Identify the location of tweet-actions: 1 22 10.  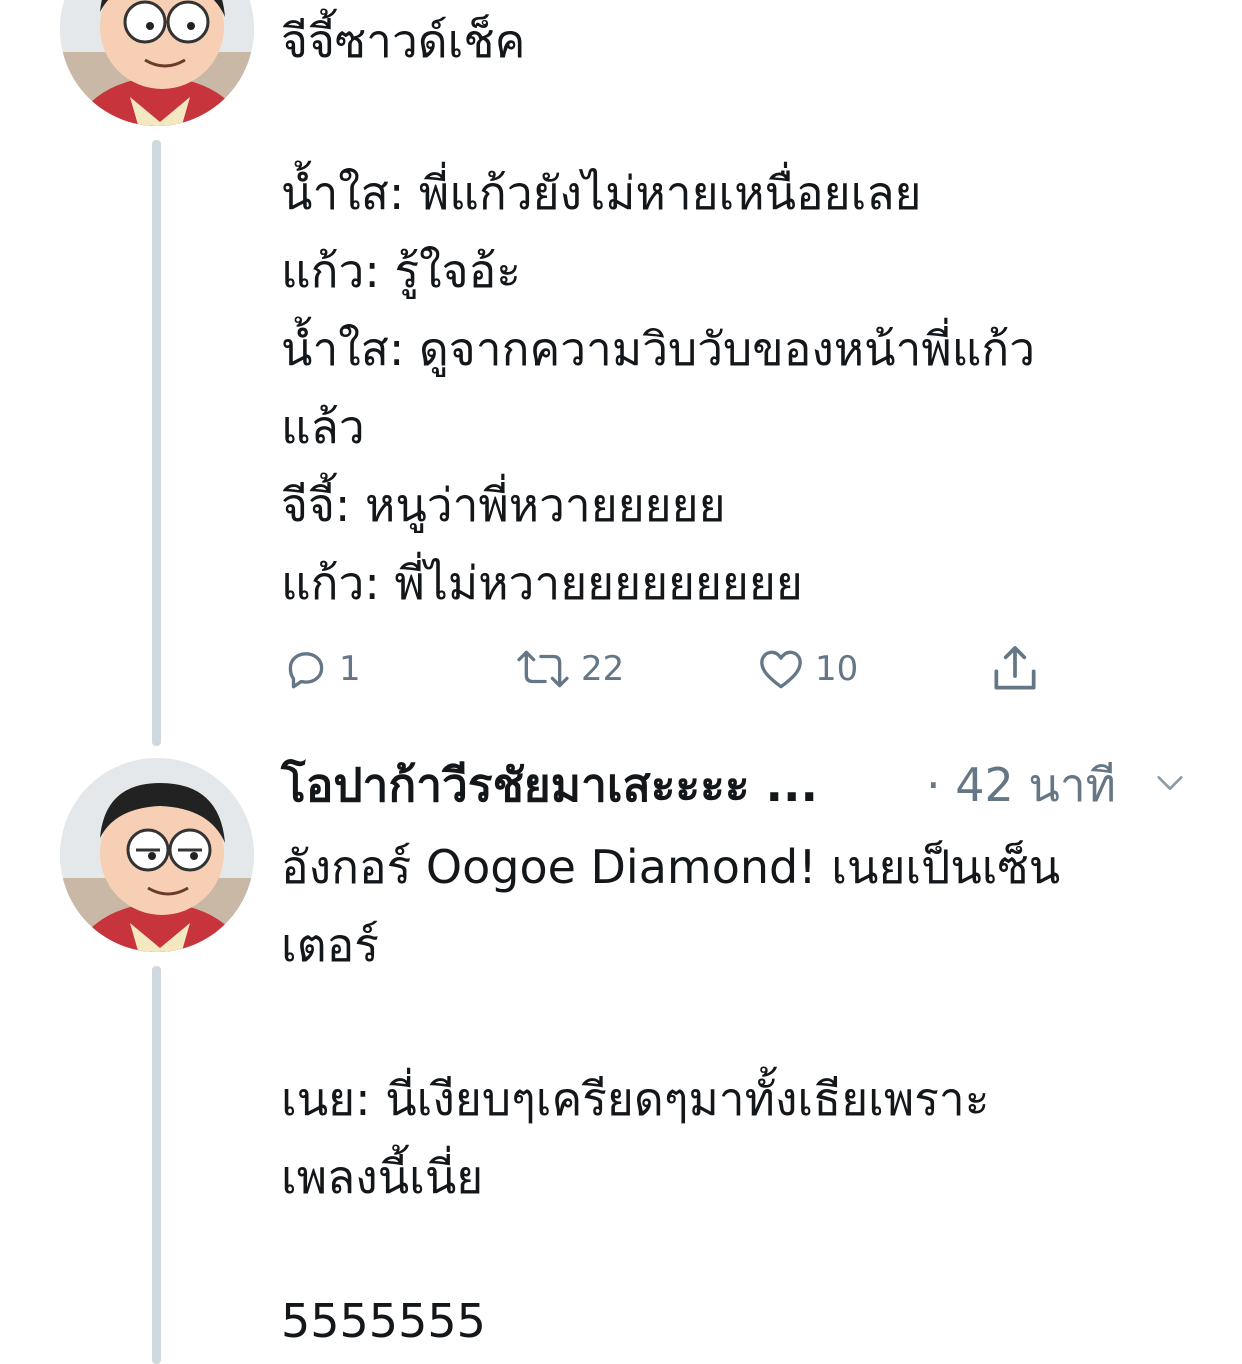
(671, 669).